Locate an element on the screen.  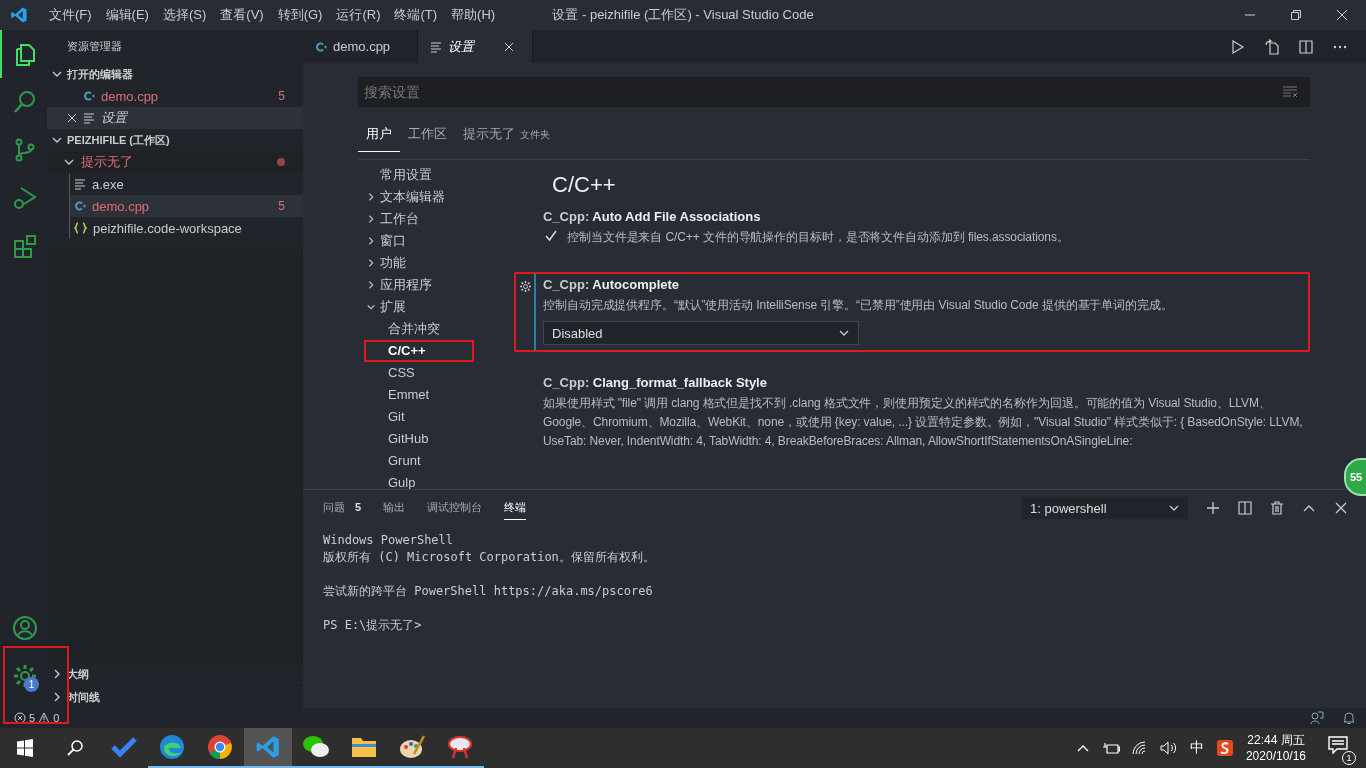
toc-item: Emmet is located at coordinates (419, 395).